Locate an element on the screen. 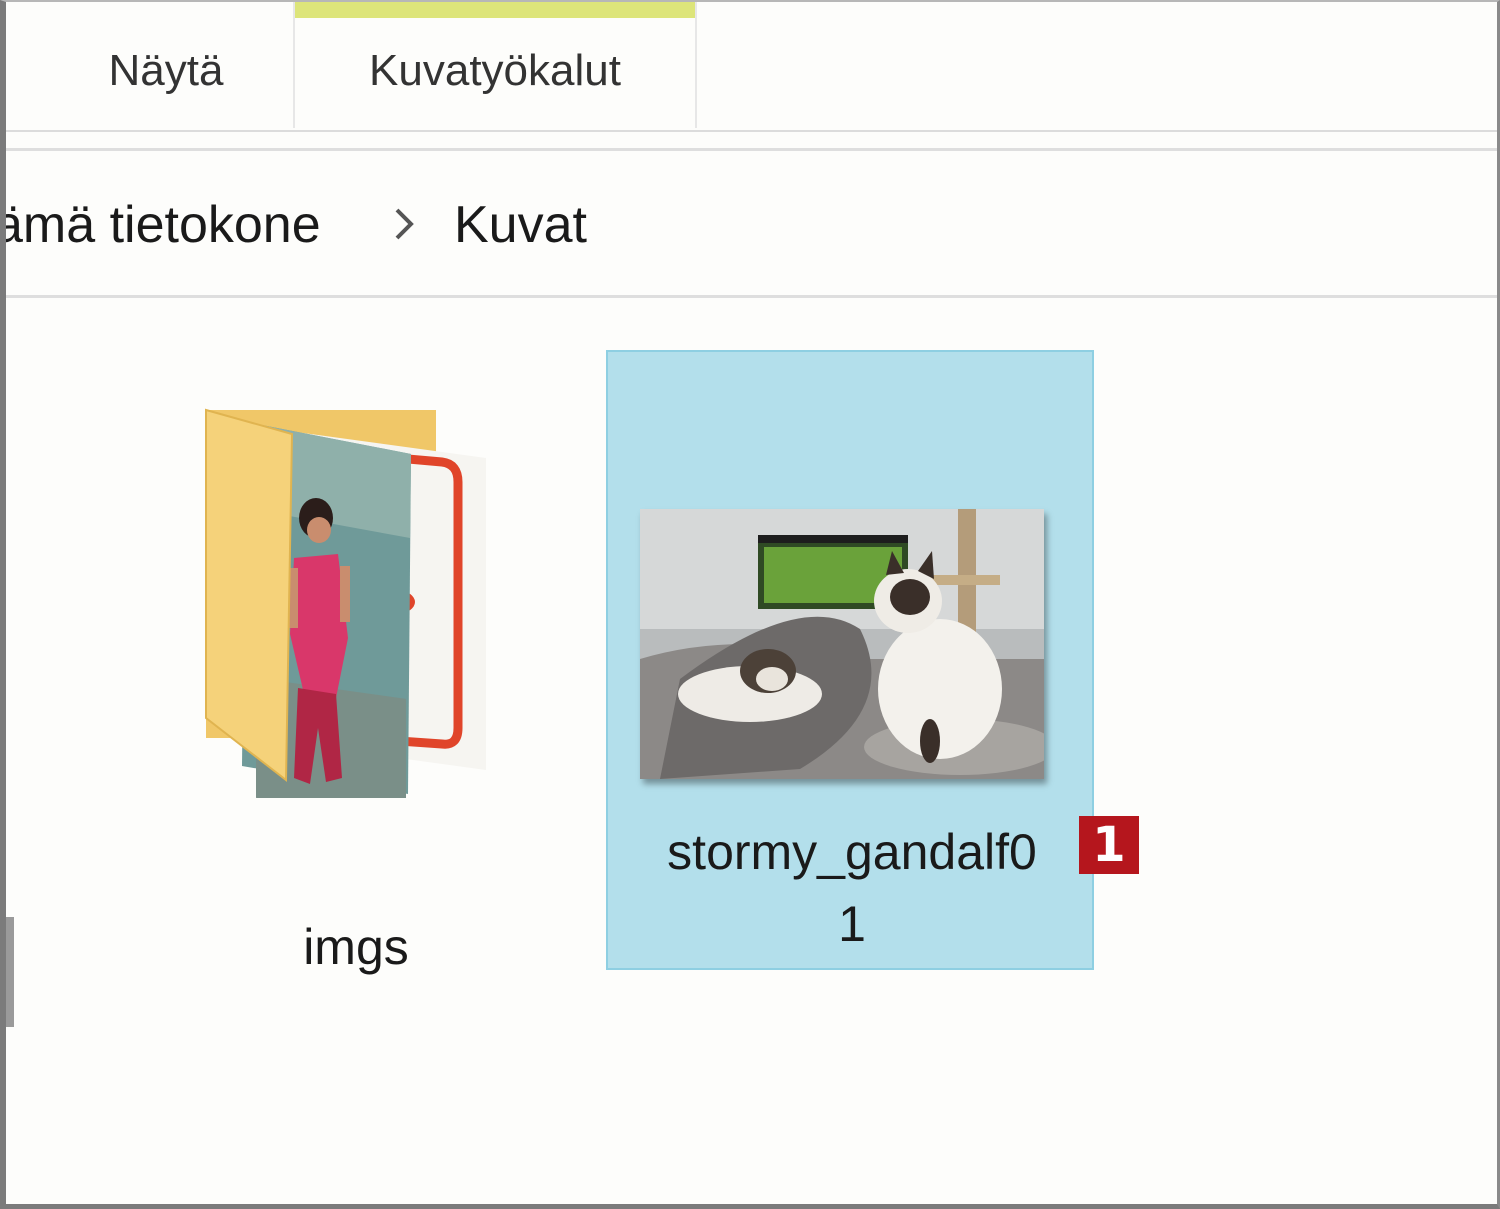 This screenshot has width=1500, height=1209. folder-item-imgs: imgs is located at coordinates (356, 686).